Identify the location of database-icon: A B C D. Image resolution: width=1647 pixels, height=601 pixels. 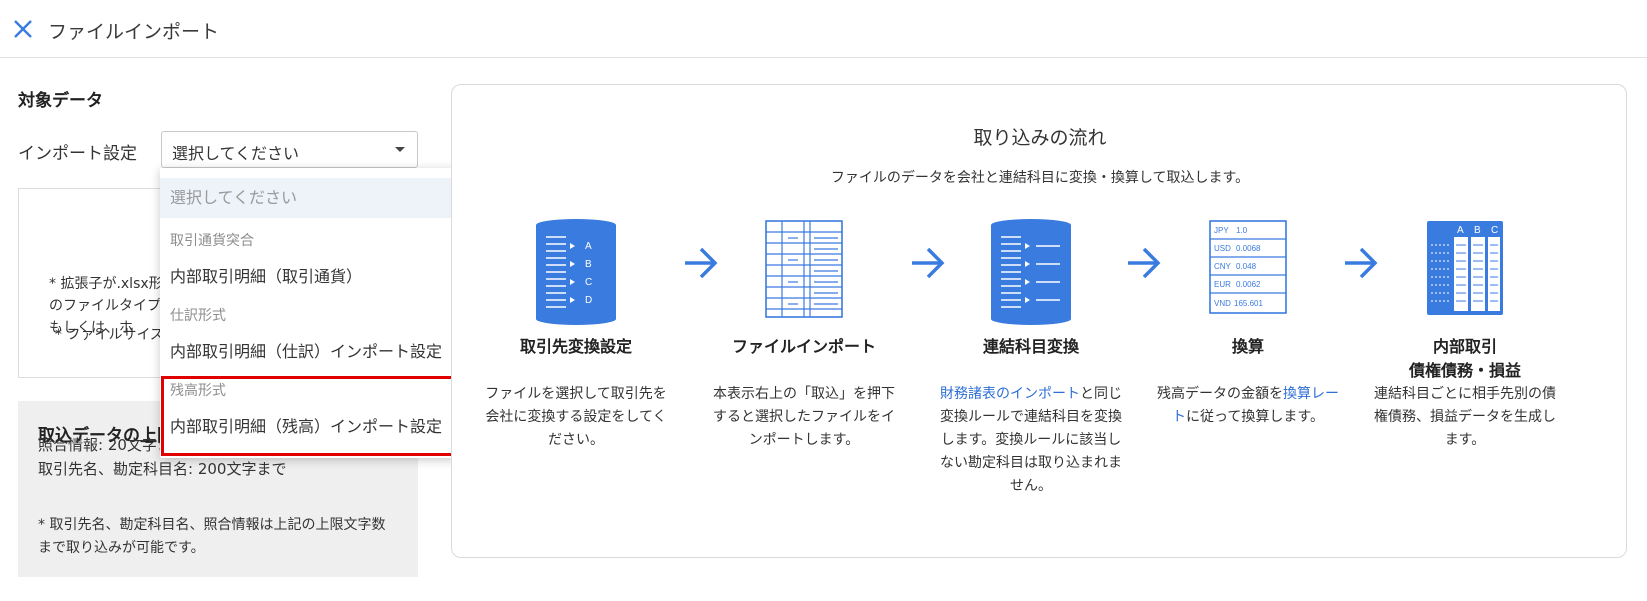
(576, 272).